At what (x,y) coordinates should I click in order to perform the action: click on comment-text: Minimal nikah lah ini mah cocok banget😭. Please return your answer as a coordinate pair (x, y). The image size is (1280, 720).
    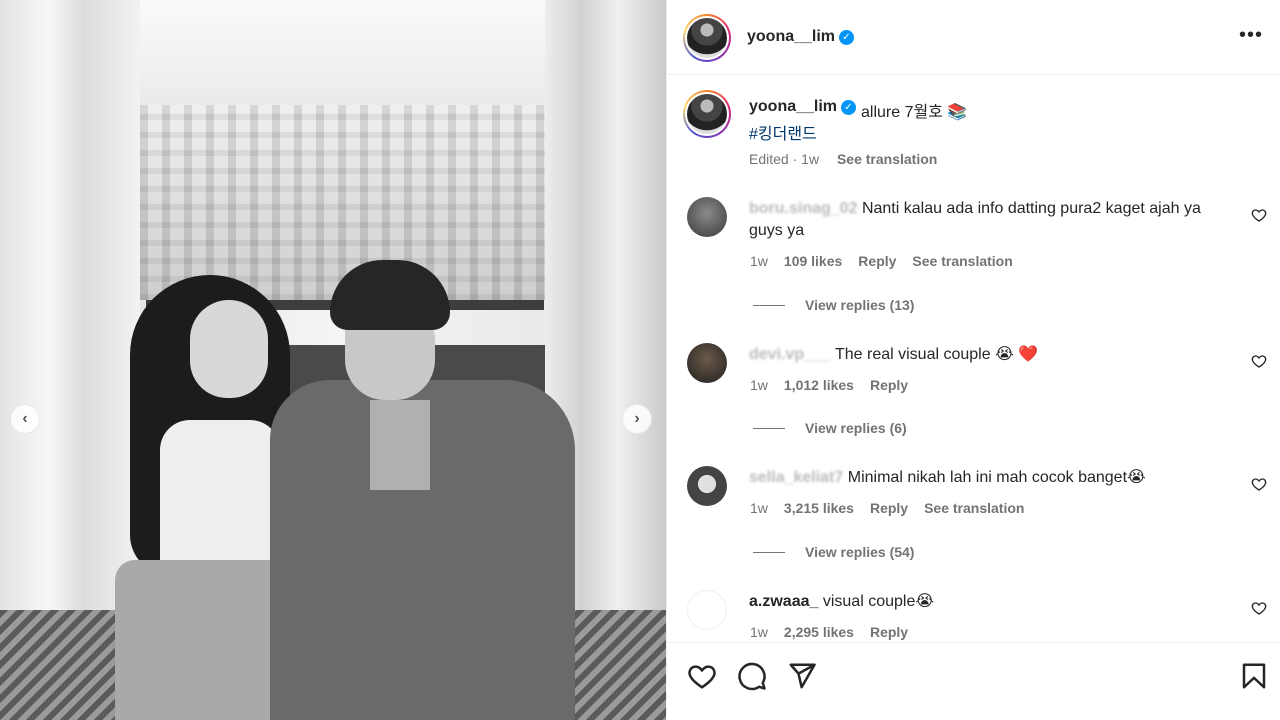
    Looking at the image, I should click on (996, 477).